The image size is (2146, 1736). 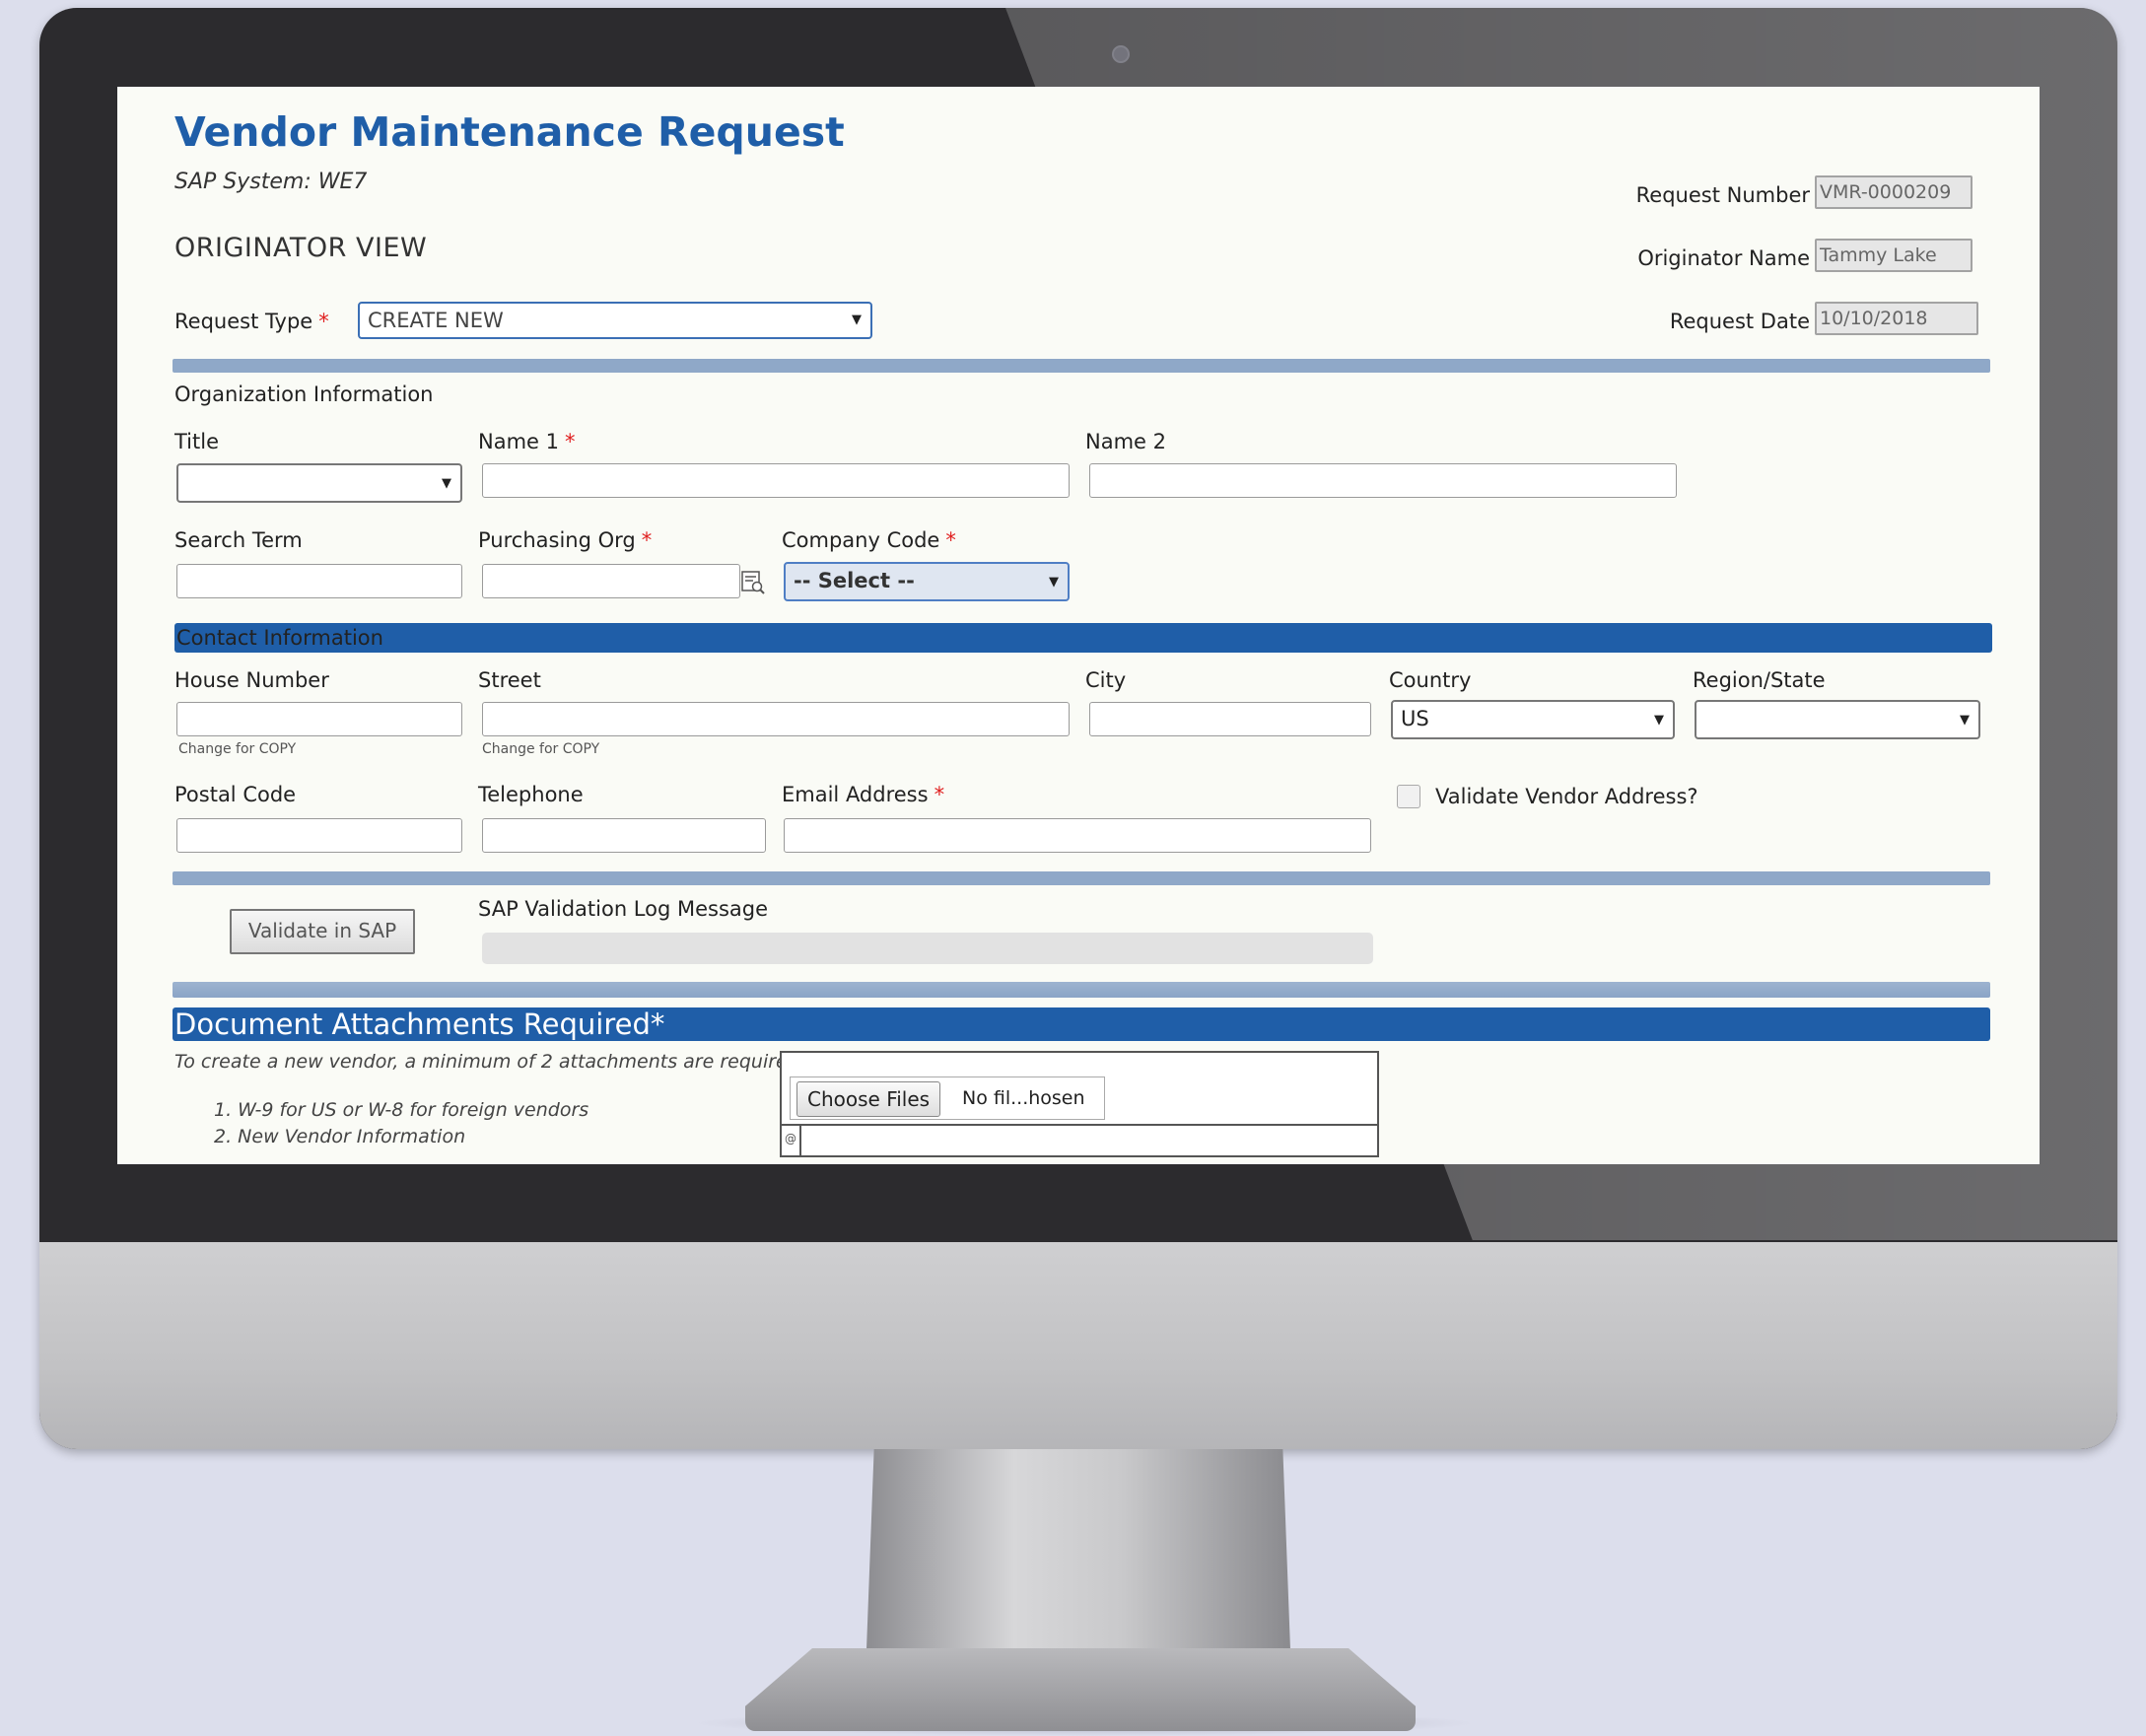 I want to click on purchasing-org-input, so click(x=611, y=581).